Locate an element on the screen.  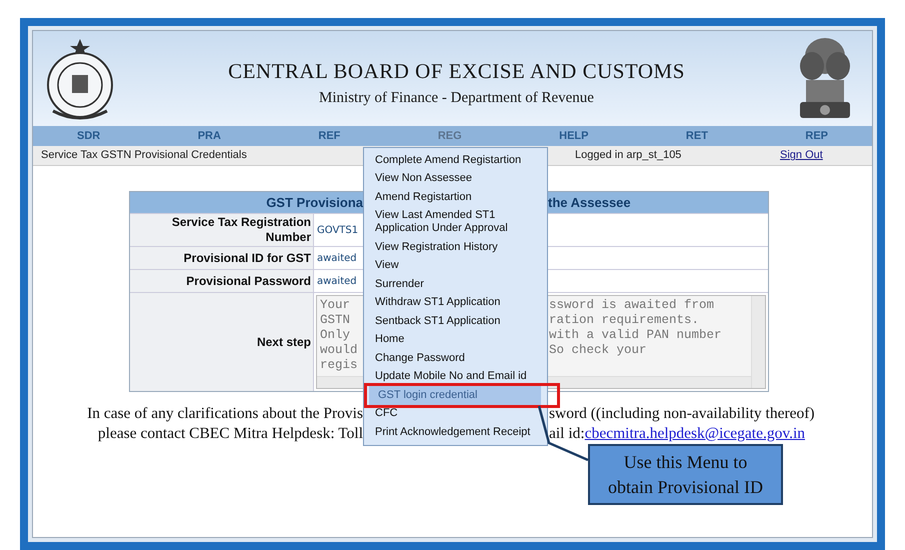
notice-text: please contact CBEC Mitra Helpdesk: Toll is located at coordinates (230, 434).